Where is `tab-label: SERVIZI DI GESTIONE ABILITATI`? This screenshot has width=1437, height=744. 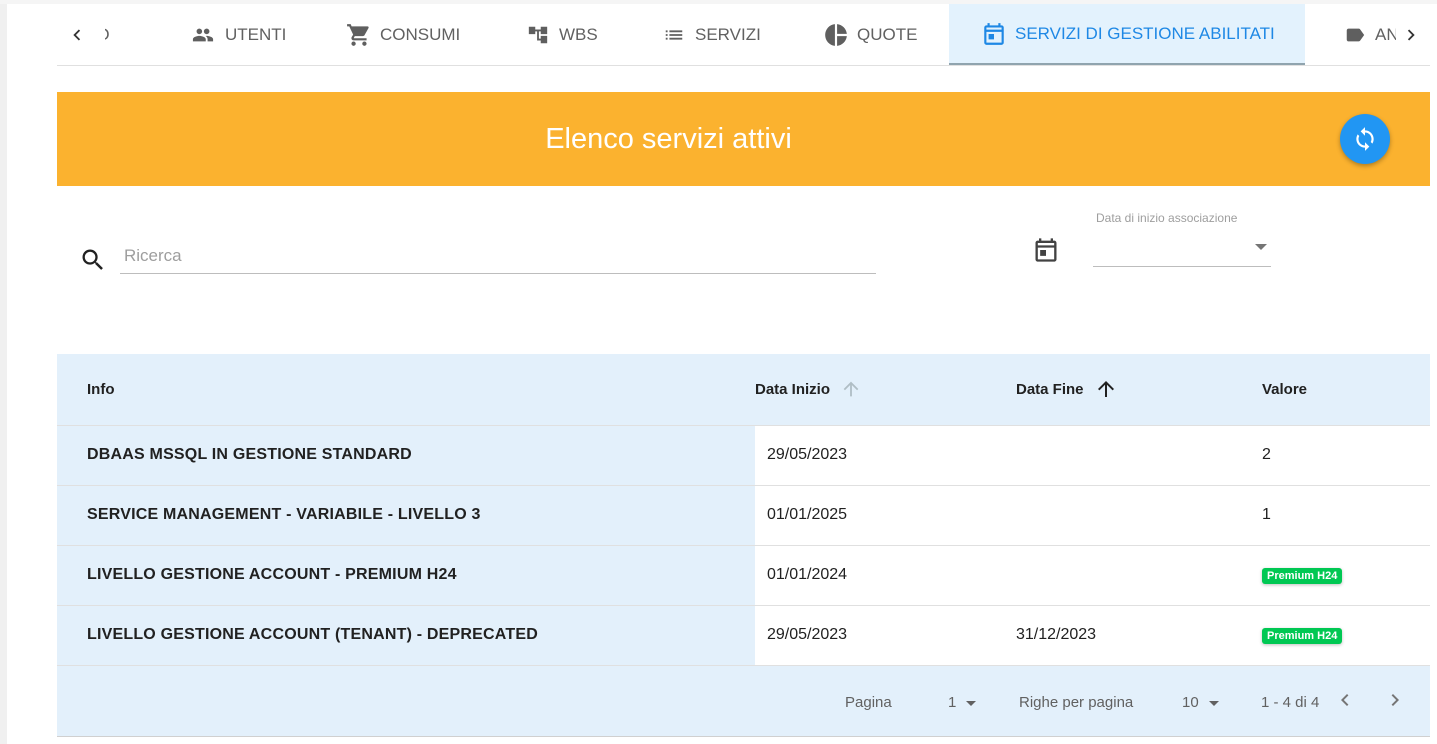 tab-label: SERVIZI DI GESTIONE ABILITATI is located at coordinates (1145, 33).